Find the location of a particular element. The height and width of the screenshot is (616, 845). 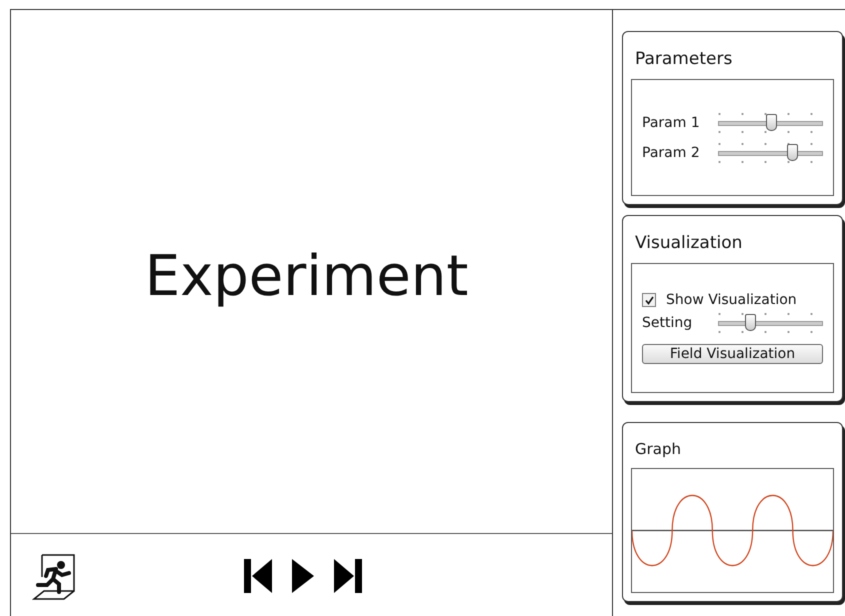

checkbox-label: Show Visualization is located at coordinates (731, 300).